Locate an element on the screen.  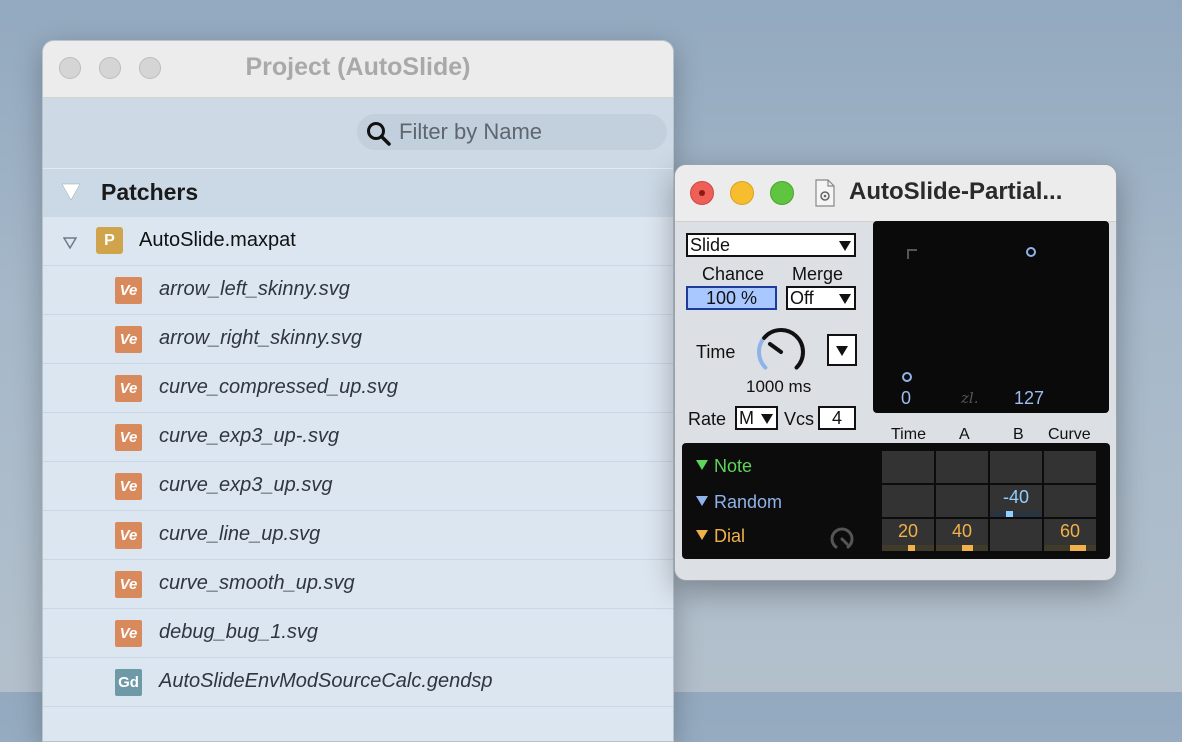
file-name: AutoSlide.maxpat is located at coordinates (217, 240).